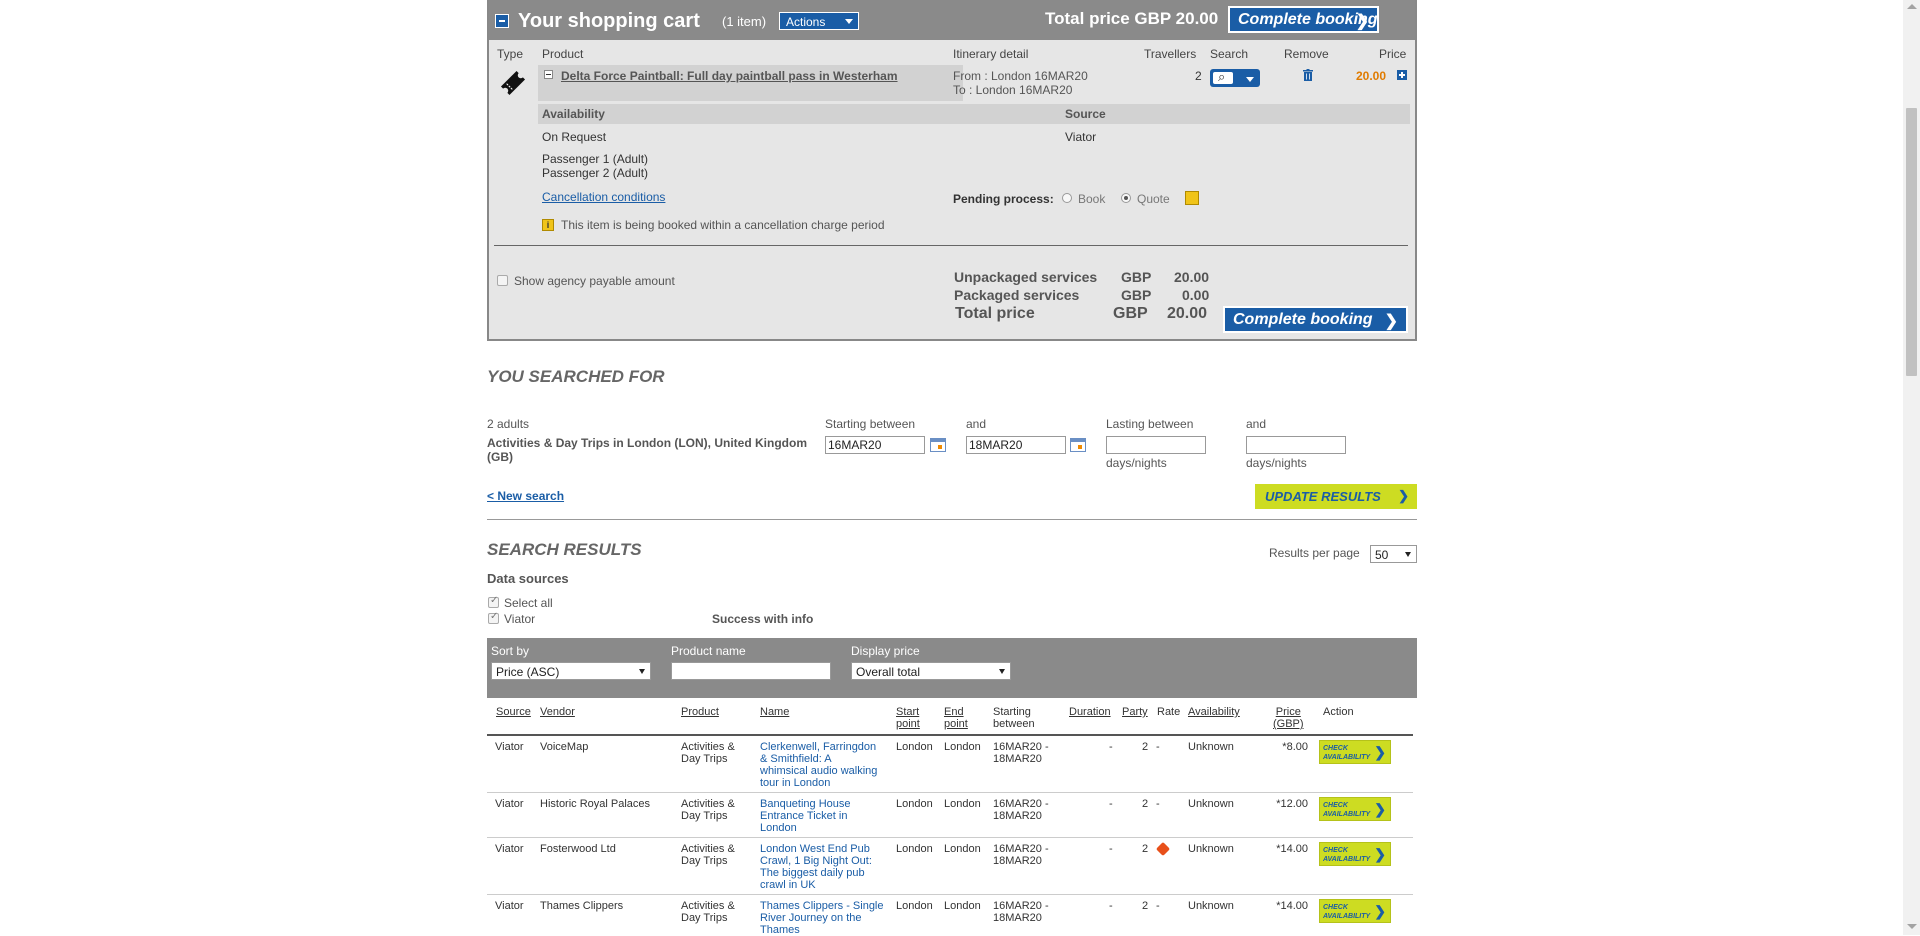 The image size is (1920, 936). I want to click on cell-availability: Unknown, so click(1211, 906).